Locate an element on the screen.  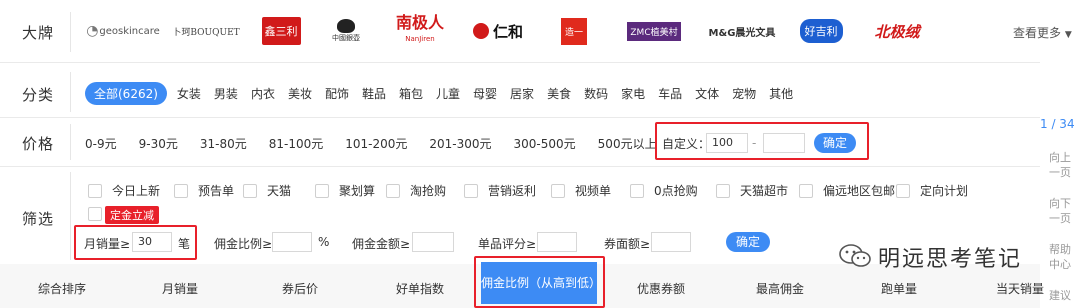
category-all: 全部(6262) is located at coordinates (126, 93).